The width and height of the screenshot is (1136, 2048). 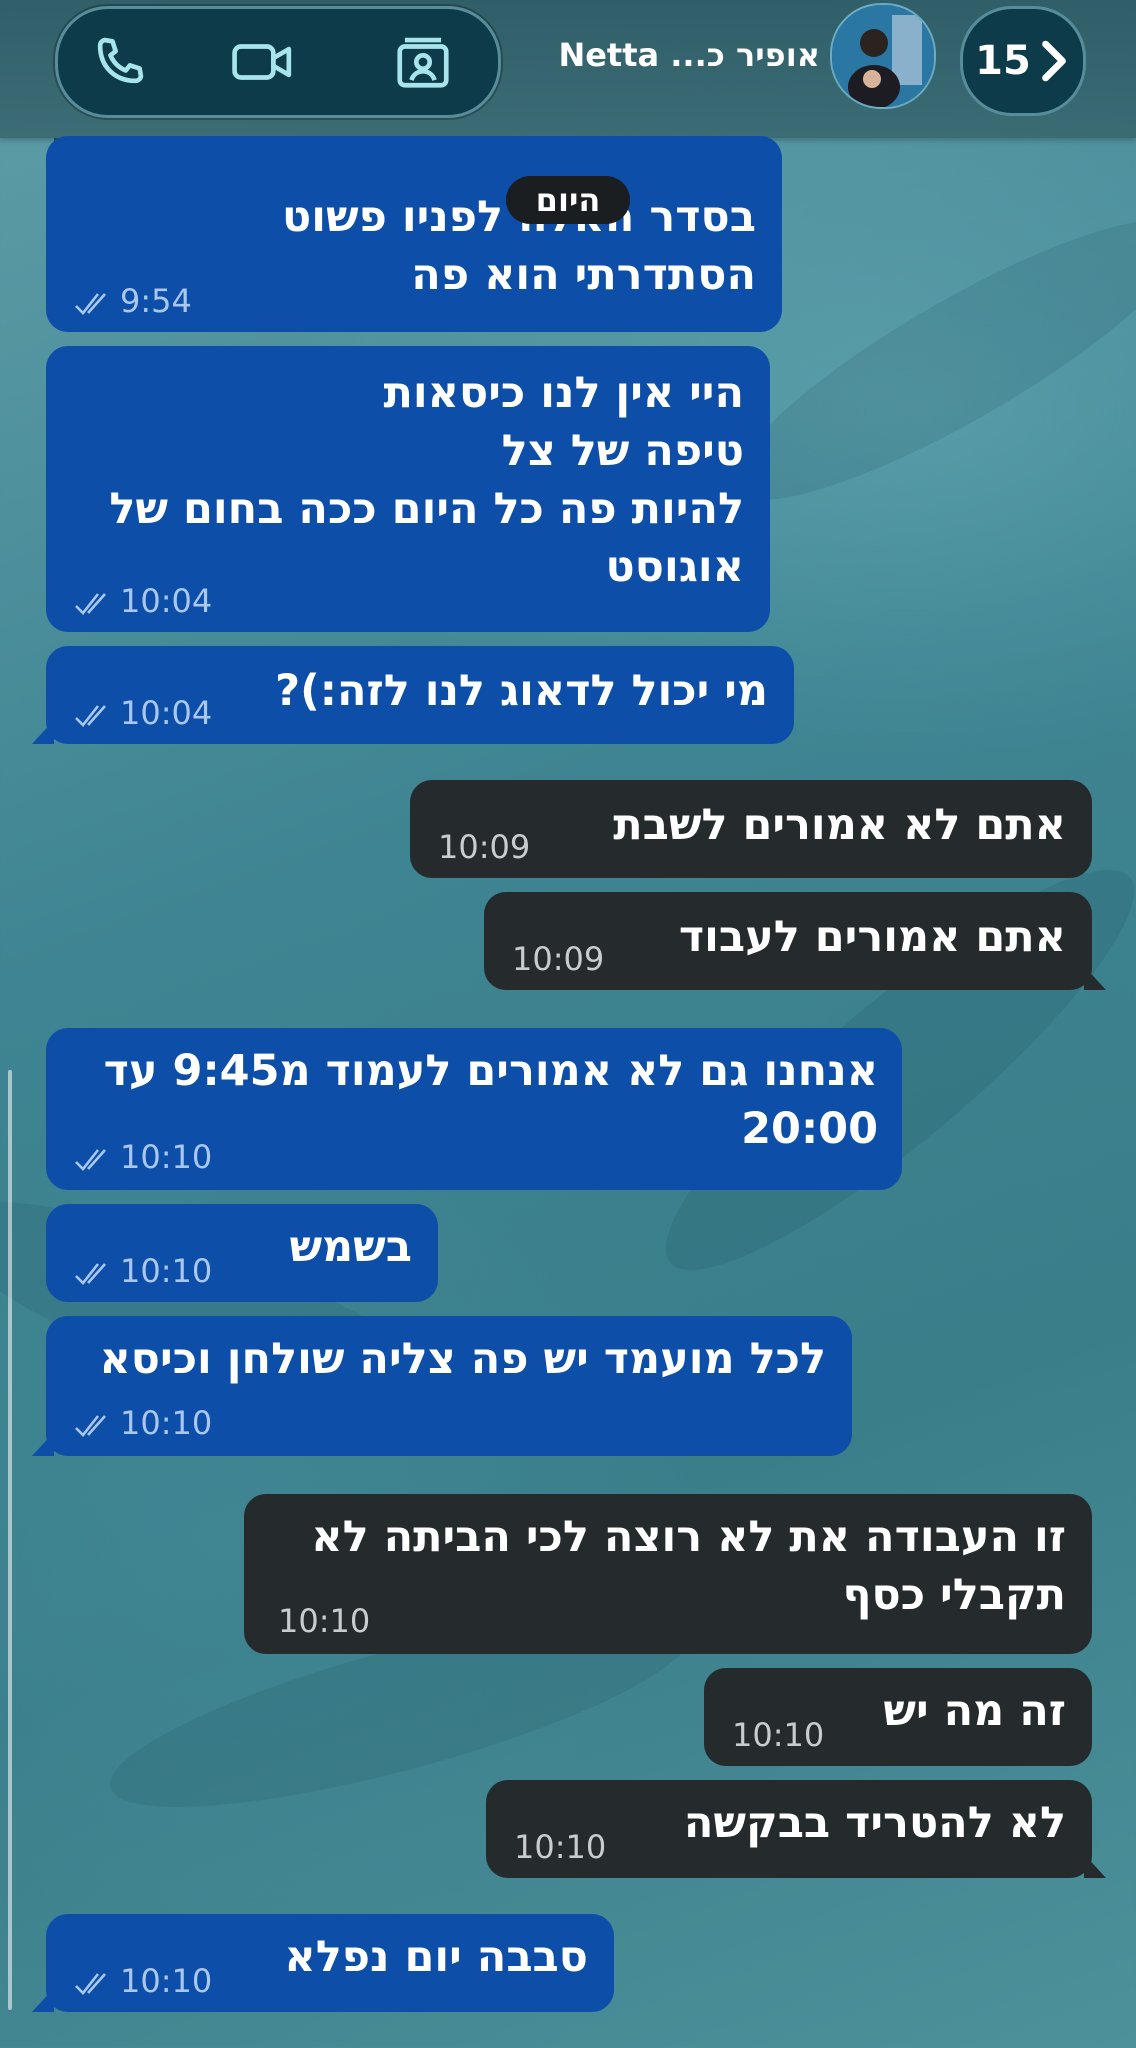 What do you see at coordinates (568, 200) in the screenshot?
I see `date-separator: היום` at bounding box center [568, 200].